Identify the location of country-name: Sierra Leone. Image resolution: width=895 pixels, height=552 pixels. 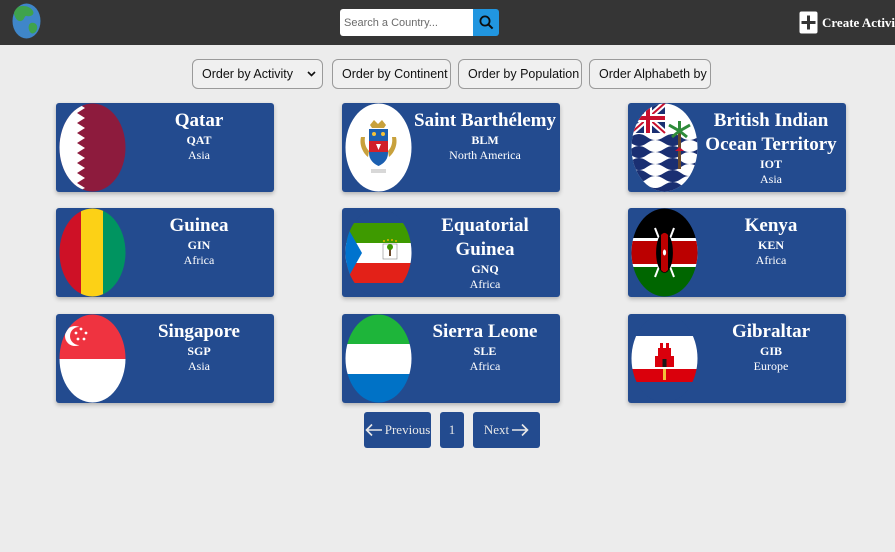
(485, 331).